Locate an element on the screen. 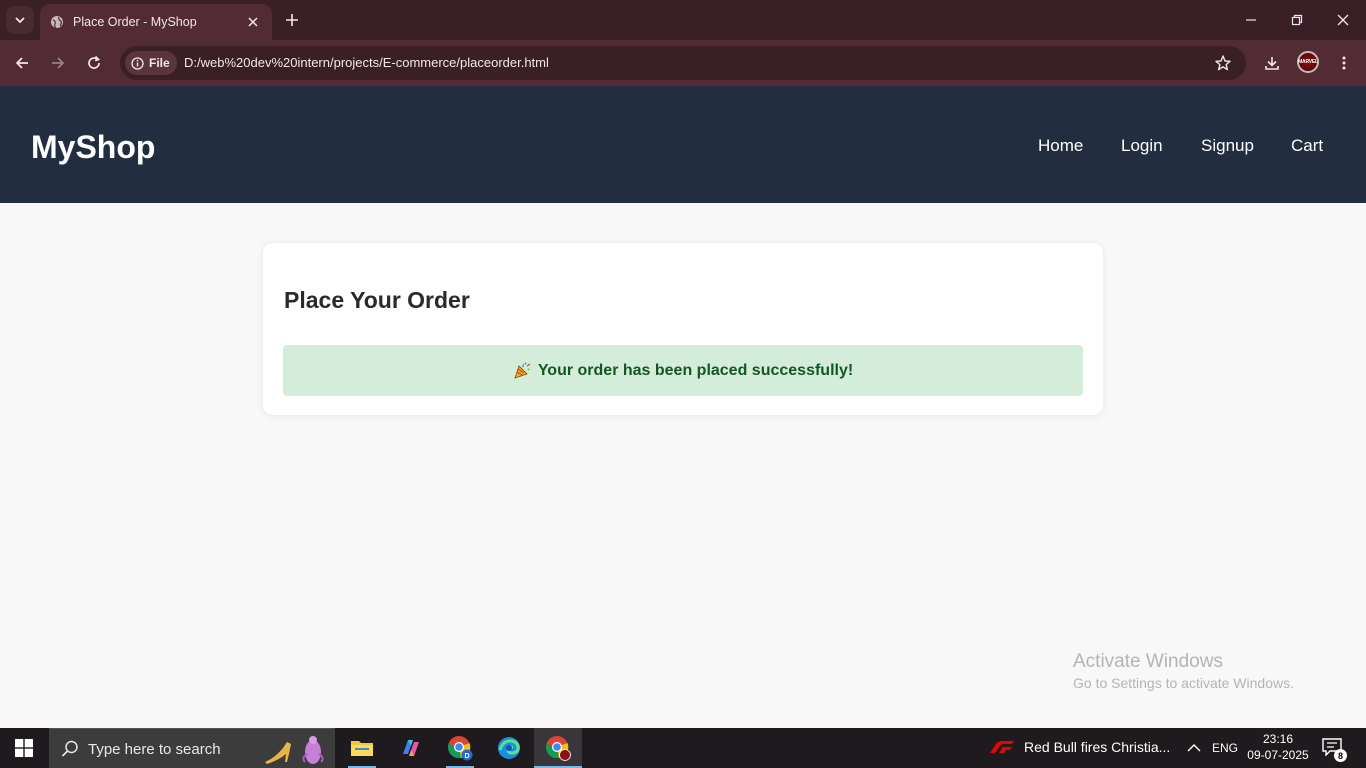 This screenshot has width=1366, height=768. language-indicator: ENG is located at coordinates (1225, 748).